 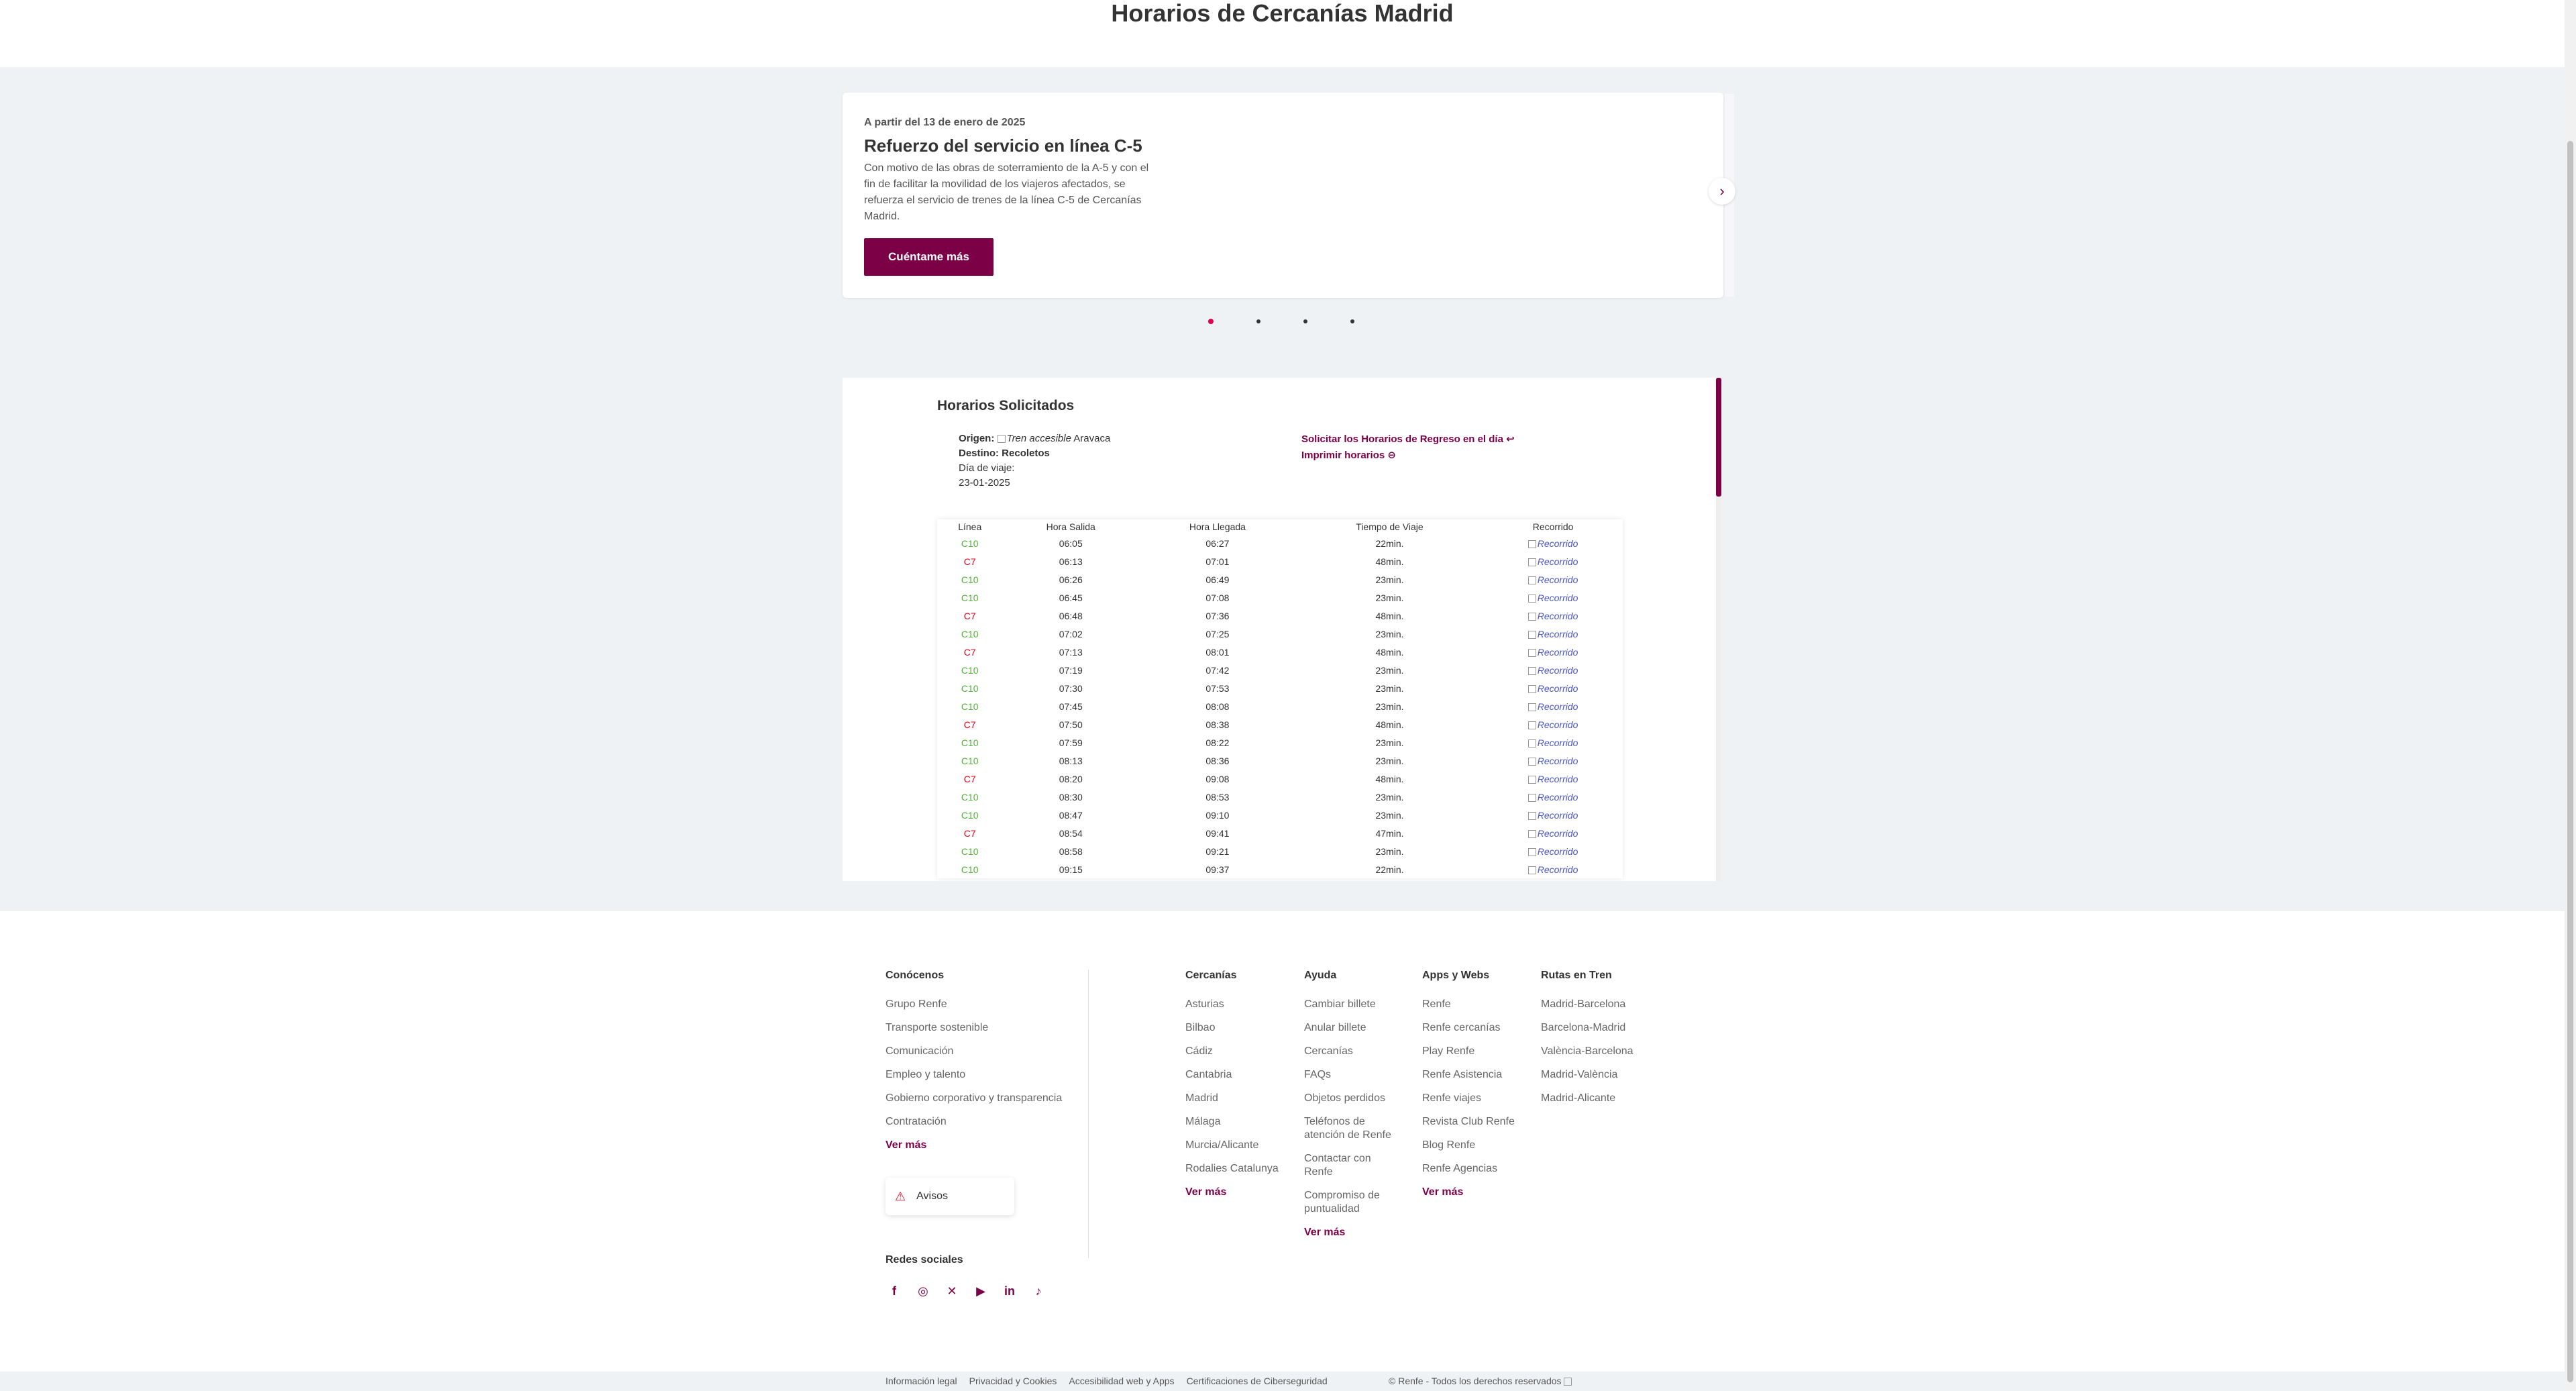 What do you see at coordinates (1351, 1075) in the screenshot?
I see `footer-link: FAQs` at bounding box center [1351, 1075].